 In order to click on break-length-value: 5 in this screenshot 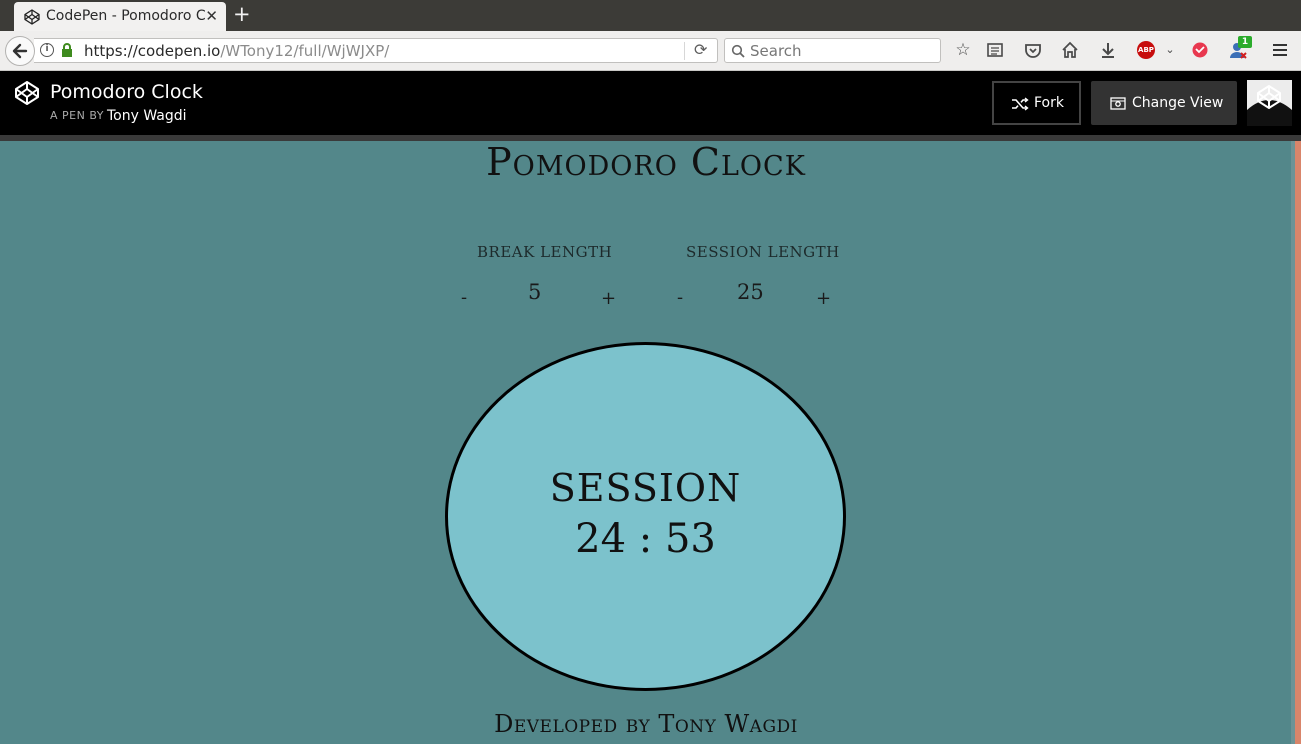, I will do `click(535, 292)`.